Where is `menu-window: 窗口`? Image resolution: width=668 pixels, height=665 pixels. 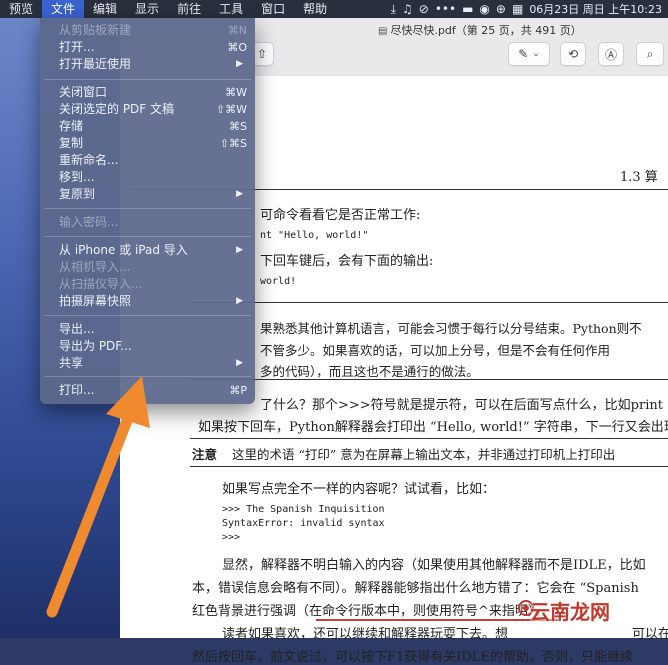
menu-window: 窗口 is located at coordinates (273, 9).